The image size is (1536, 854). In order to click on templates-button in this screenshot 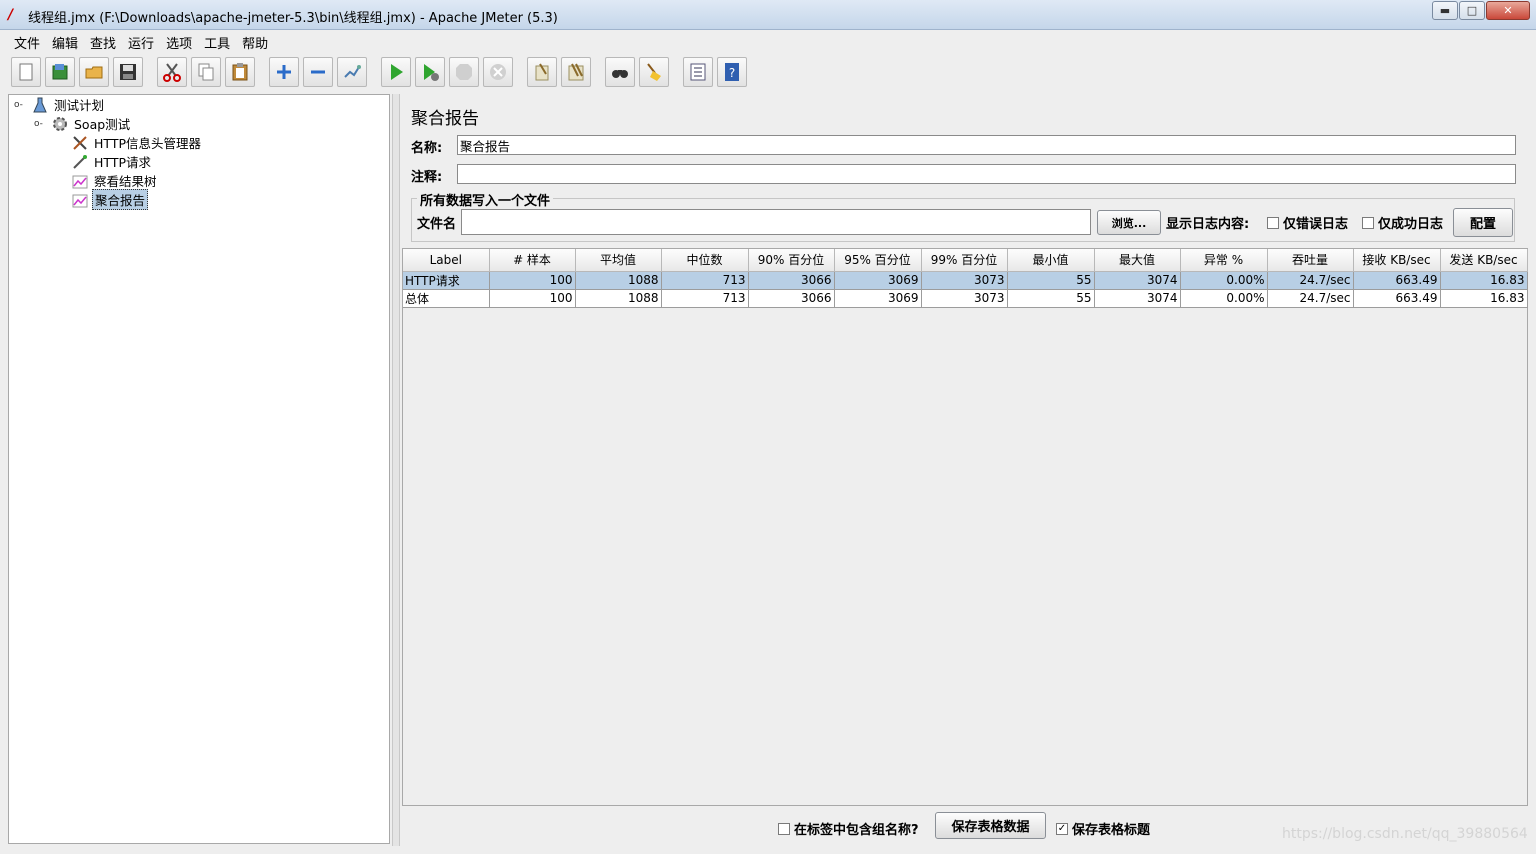, I will do `click(60, 72)`.